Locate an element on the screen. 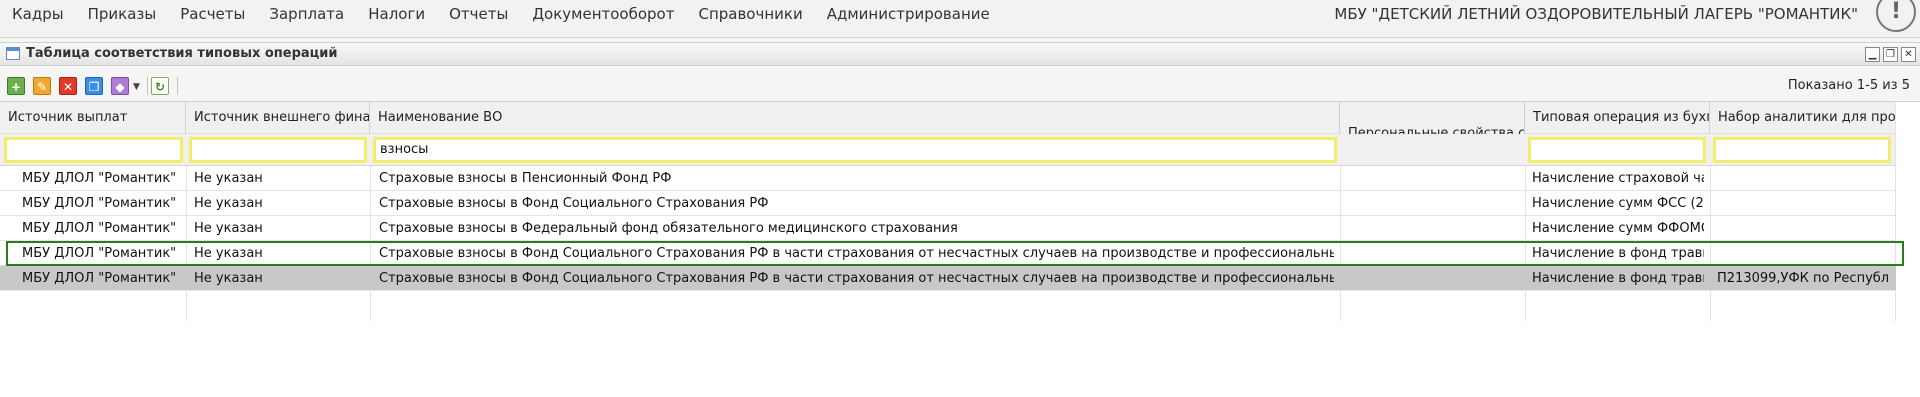 The image size is (1920, 397). filter-external-funding is located at coordinates (278, 150).